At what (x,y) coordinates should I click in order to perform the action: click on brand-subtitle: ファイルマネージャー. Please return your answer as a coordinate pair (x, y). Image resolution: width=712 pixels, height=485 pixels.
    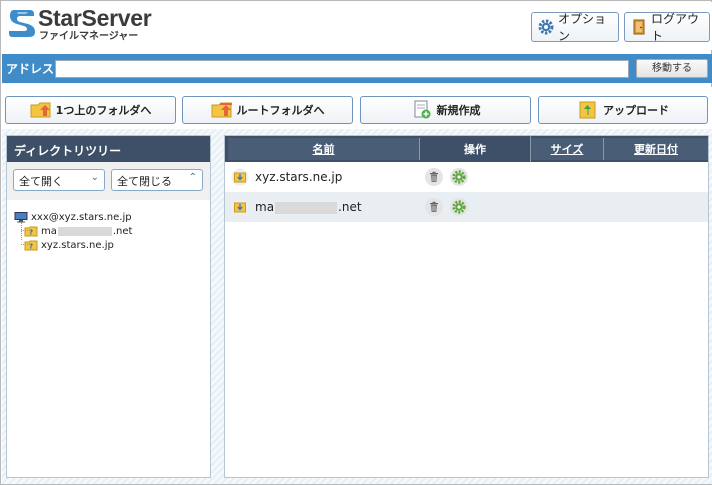
    Looking at the image, I should click on (89, 36).